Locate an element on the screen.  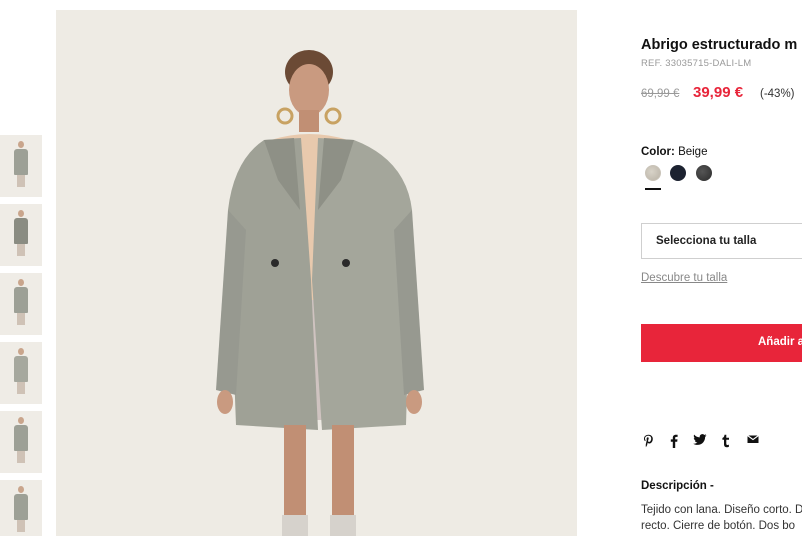
selected-swatch-indicator is located at coordinates (653, 189).